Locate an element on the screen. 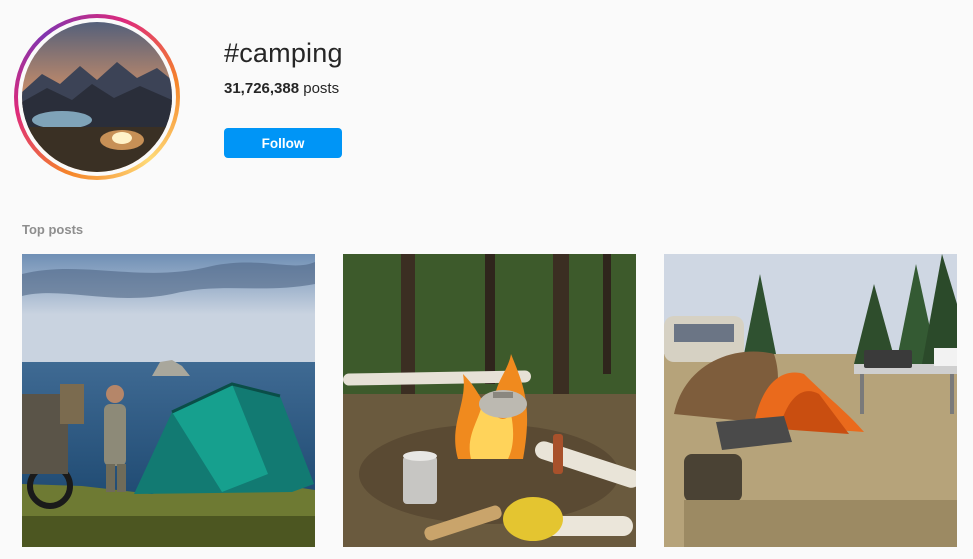  follow-button: Follow is located at coordinates (283, 143).